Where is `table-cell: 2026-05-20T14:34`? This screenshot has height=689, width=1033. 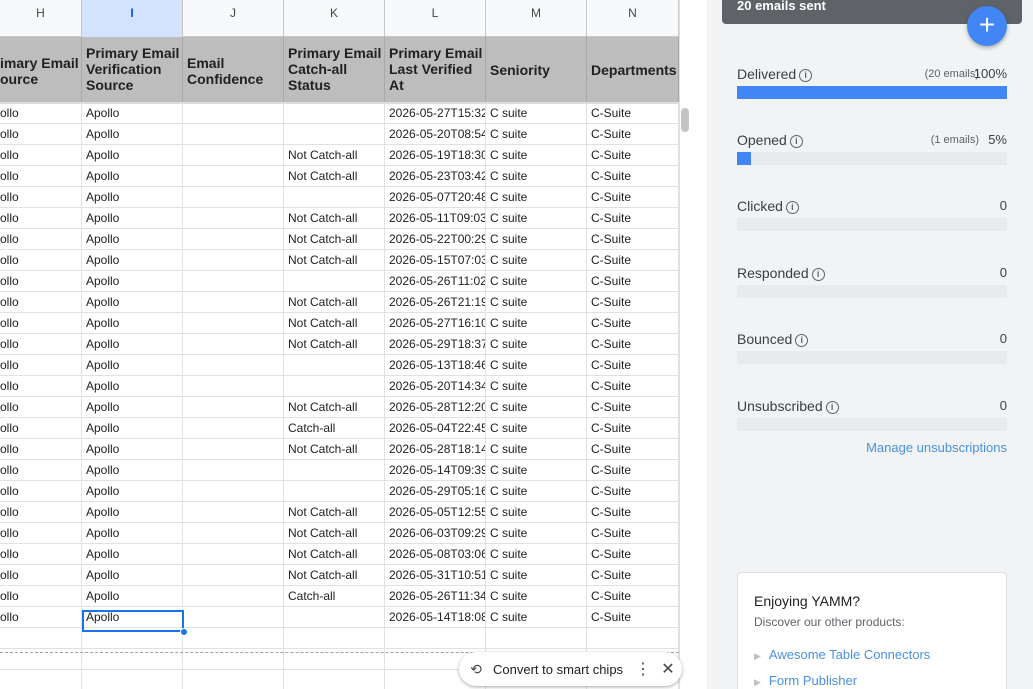
table-cell: 2026-05-20T14:34 is located at coordinates (435, 386).